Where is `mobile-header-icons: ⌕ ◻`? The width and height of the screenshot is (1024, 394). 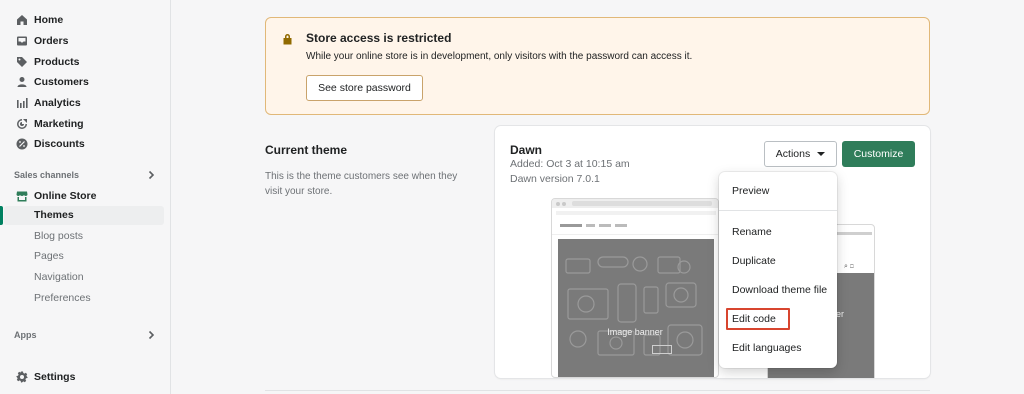
mobile-header-icons: ⌕ ◻ is located at coordinates (849, 266).